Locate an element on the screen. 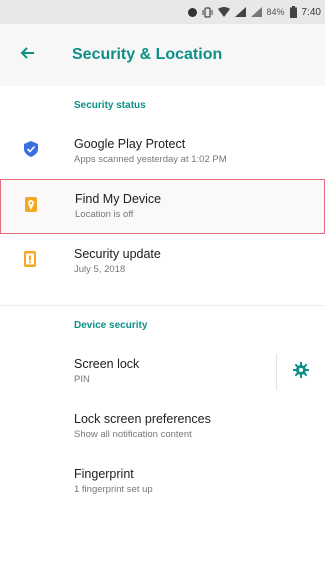 This screenshot has width=325, height=581. find-device-icon is located at coordinates (31, 206).